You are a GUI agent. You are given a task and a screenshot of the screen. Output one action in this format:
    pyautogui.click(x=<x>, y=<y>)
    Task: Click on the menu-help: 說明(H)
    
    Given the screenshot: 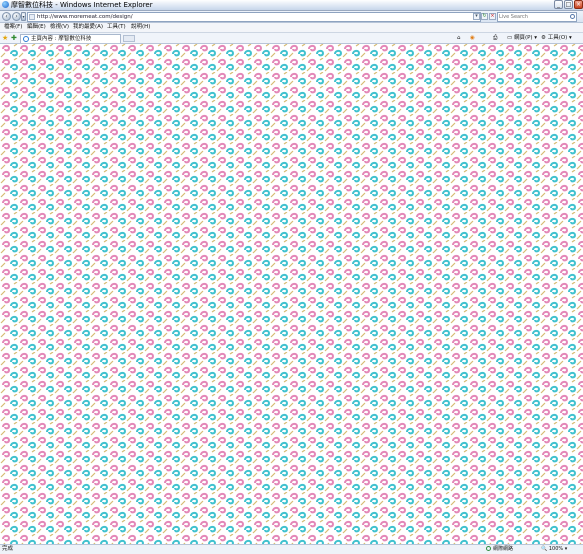 What is the action you would take?
    pyautogui.click(x=140, y=27)
    